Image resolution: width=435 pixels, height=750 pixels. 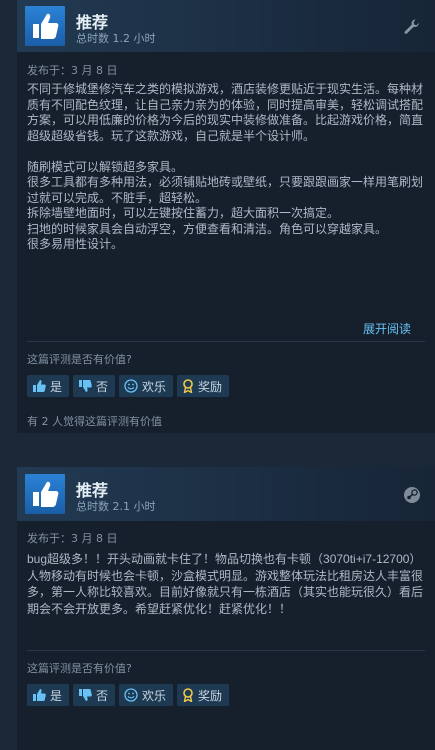 I want to click on steam-icon, so click(x=412, y=495).